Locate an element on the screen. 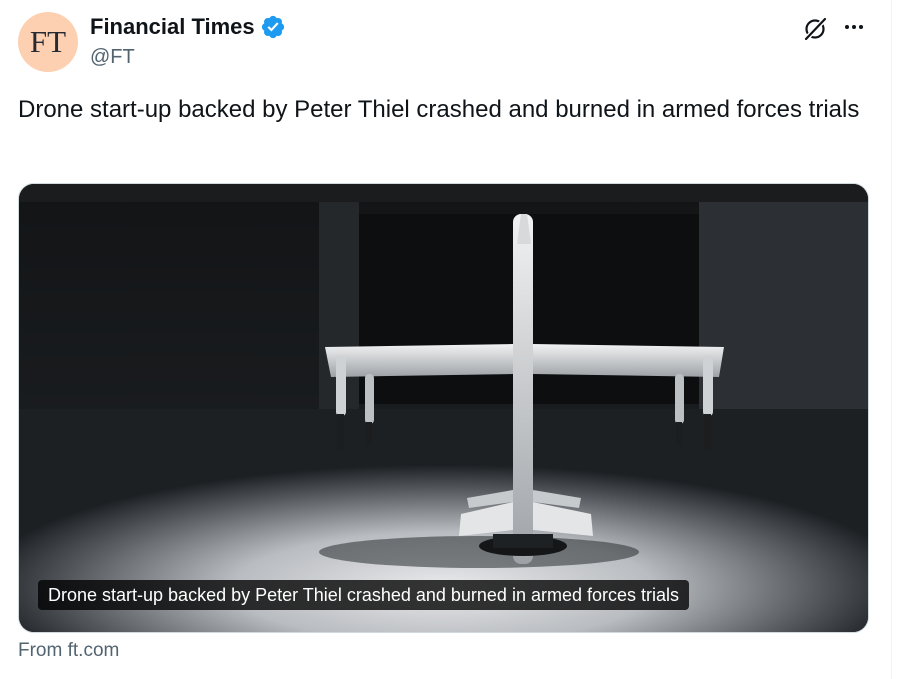 The width and height of the screenshot is (906, 679). more-options-icon is located at coordinates (854, 27).